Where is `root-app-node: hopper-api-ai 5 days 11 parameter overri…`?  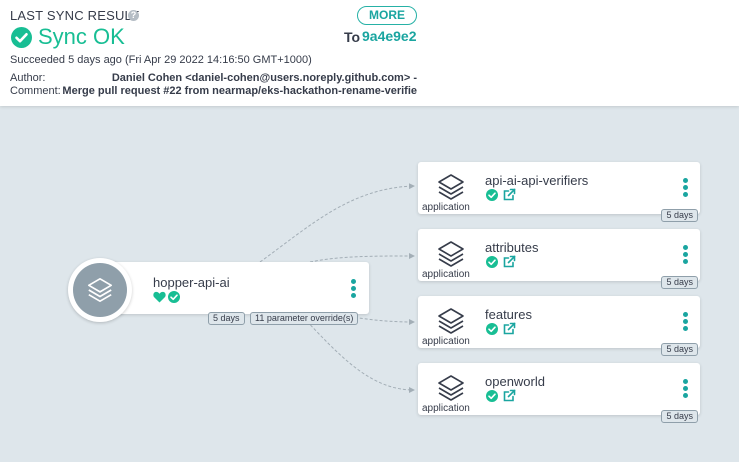 root-app-node: hopper-api-ai 5 days 11 parameter overri… is located at coordinates (237, 293).